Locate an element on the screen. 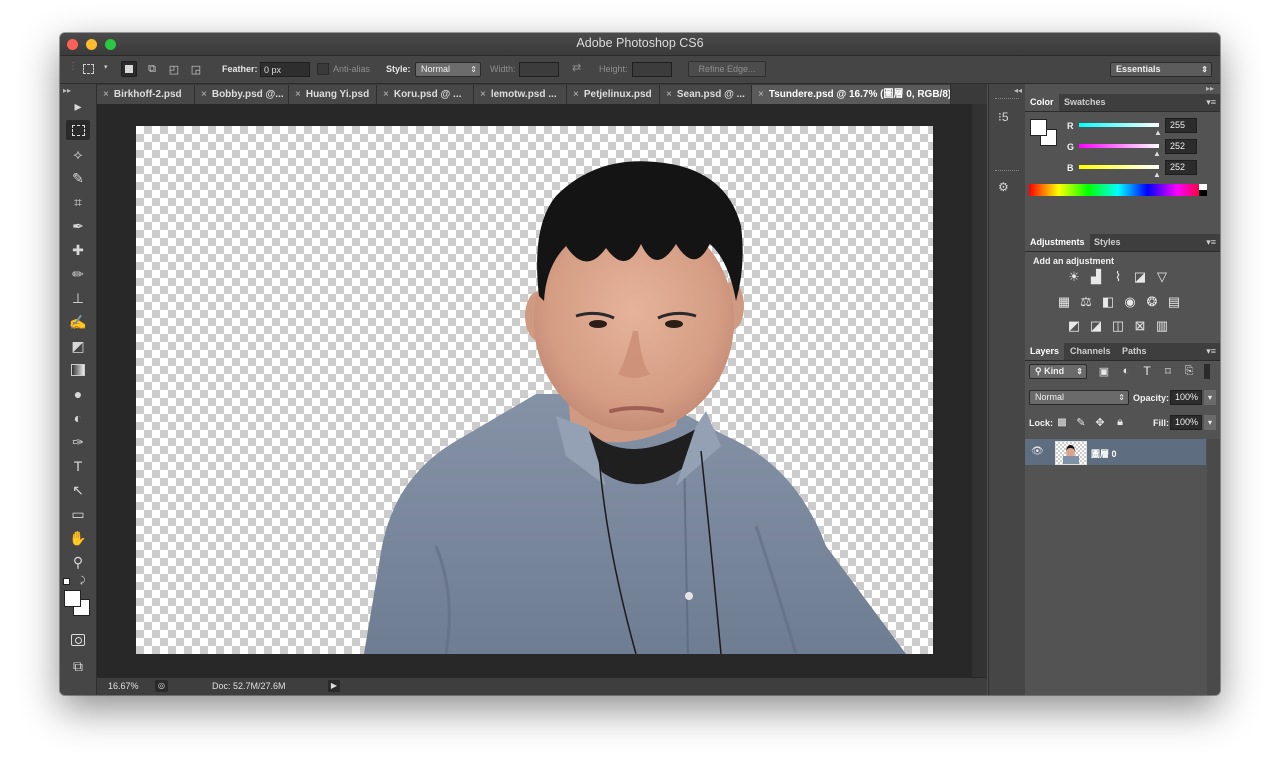 This screenshot has height=776, width=1280. hand-tool-icon: ✋ is located at coordinates (78, 538).